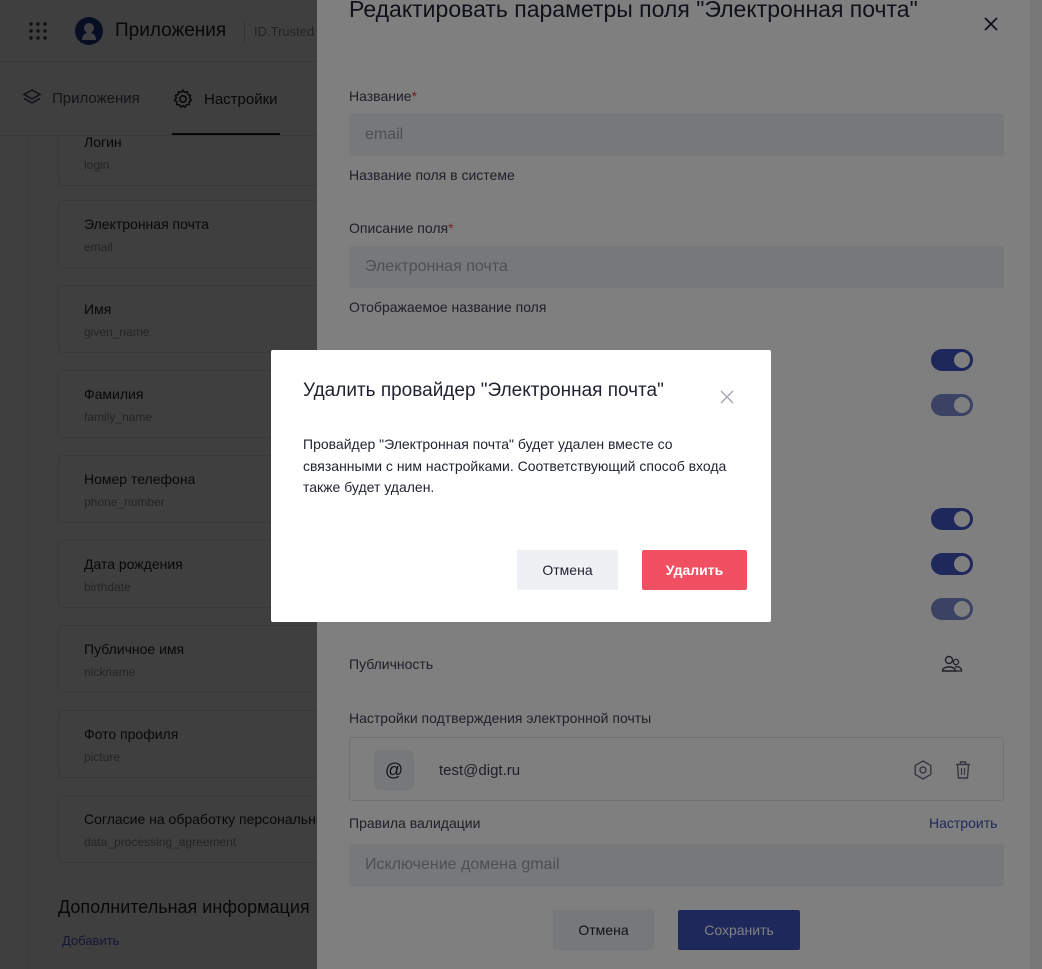 The height and width of the screenshot is (969, 1042). Describe the element at coordinates (567, 570) in the screenshot. I see `dialog-cancel-button: Отмена` at that location.